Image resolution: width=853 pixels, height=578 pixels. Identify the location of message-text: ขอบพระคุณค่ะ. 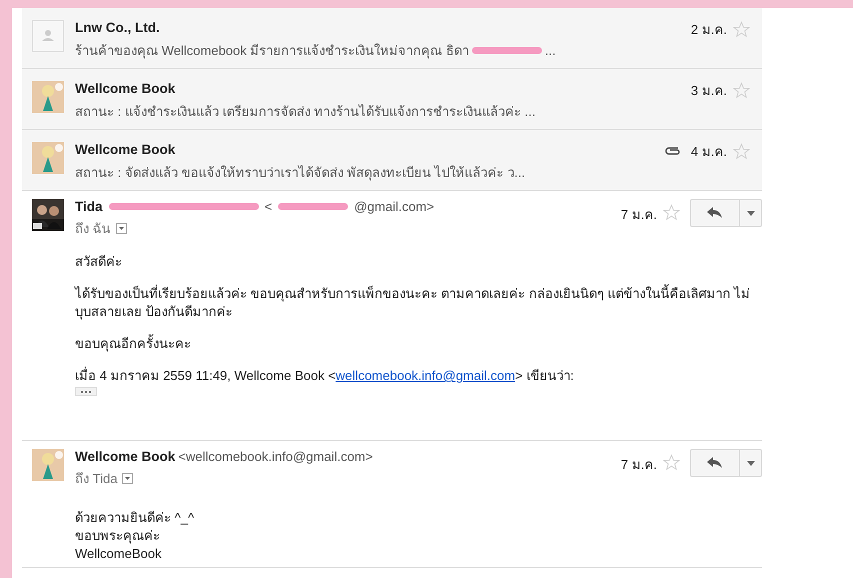
(118, 536).